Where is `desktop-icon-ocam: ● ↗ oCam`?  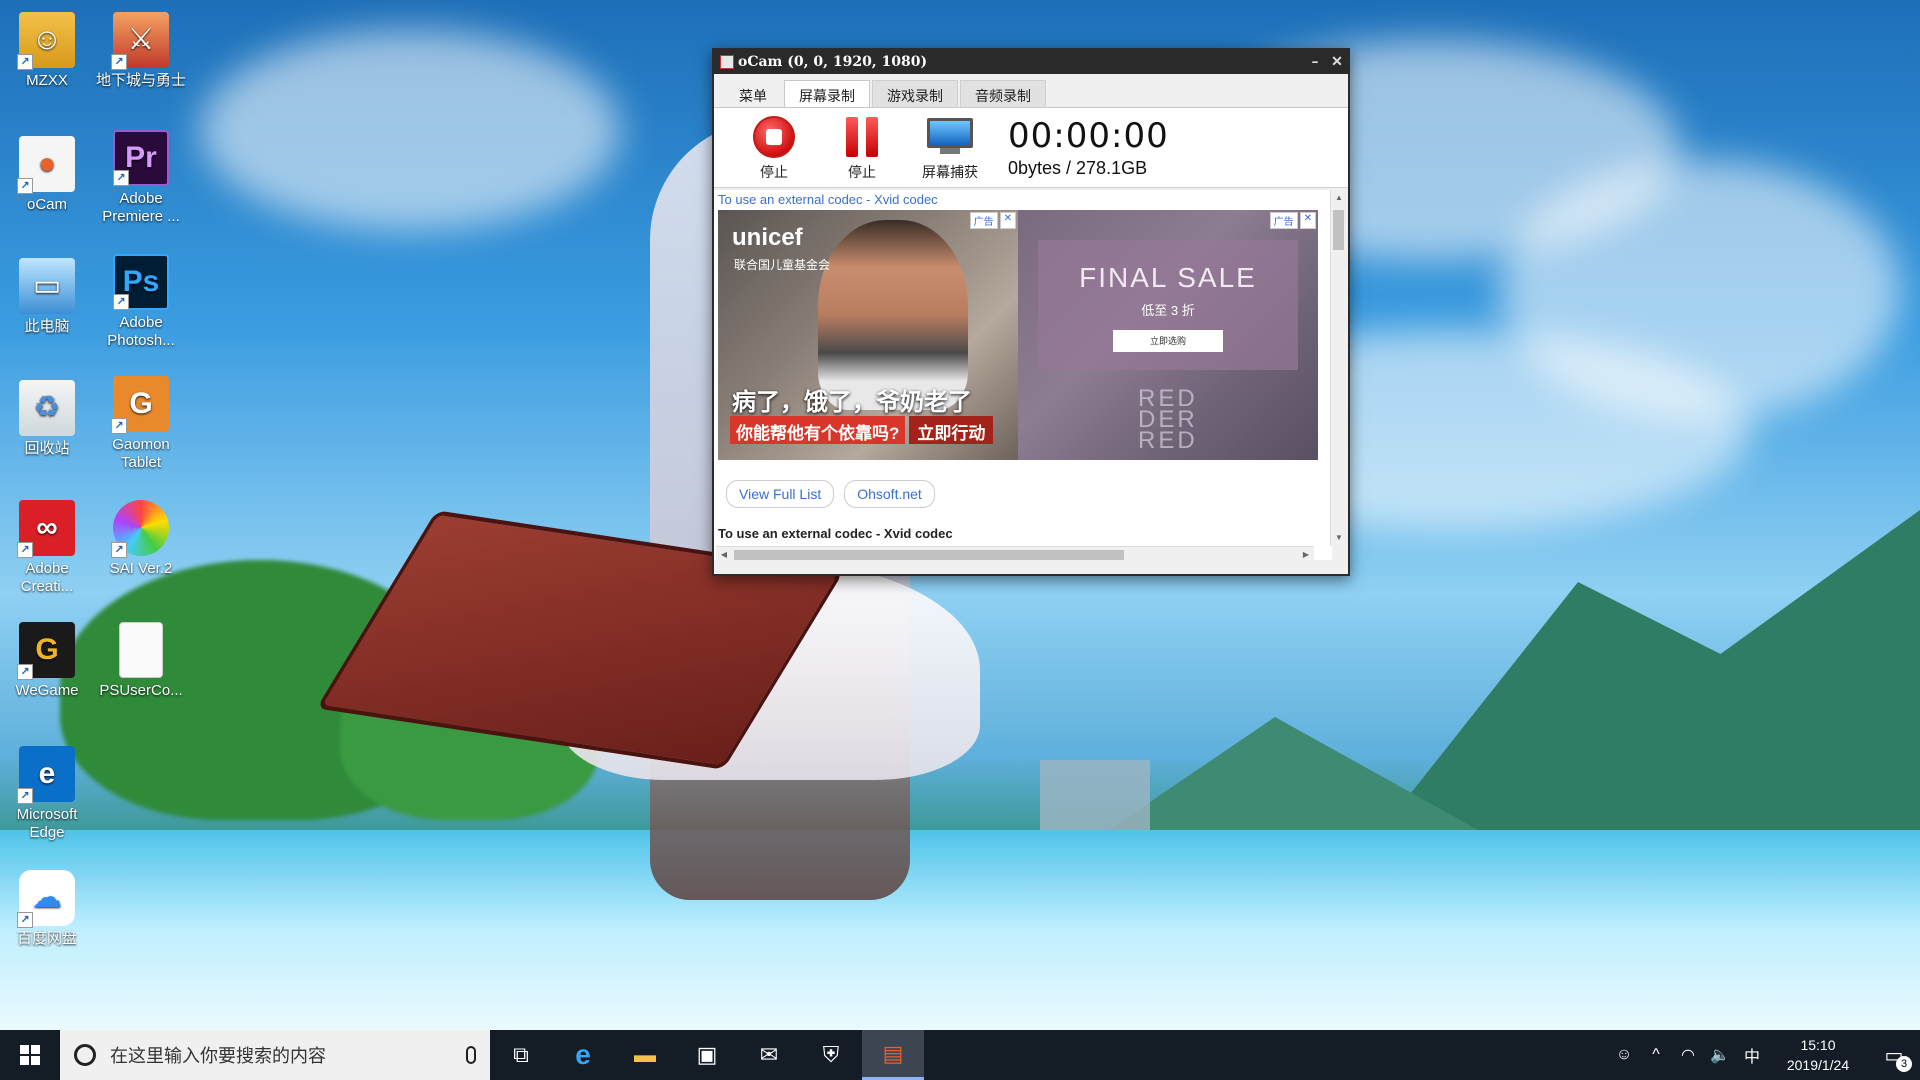 desktop-icon-ocam: ● ↗ oCam is located at coordinates (47, 175).